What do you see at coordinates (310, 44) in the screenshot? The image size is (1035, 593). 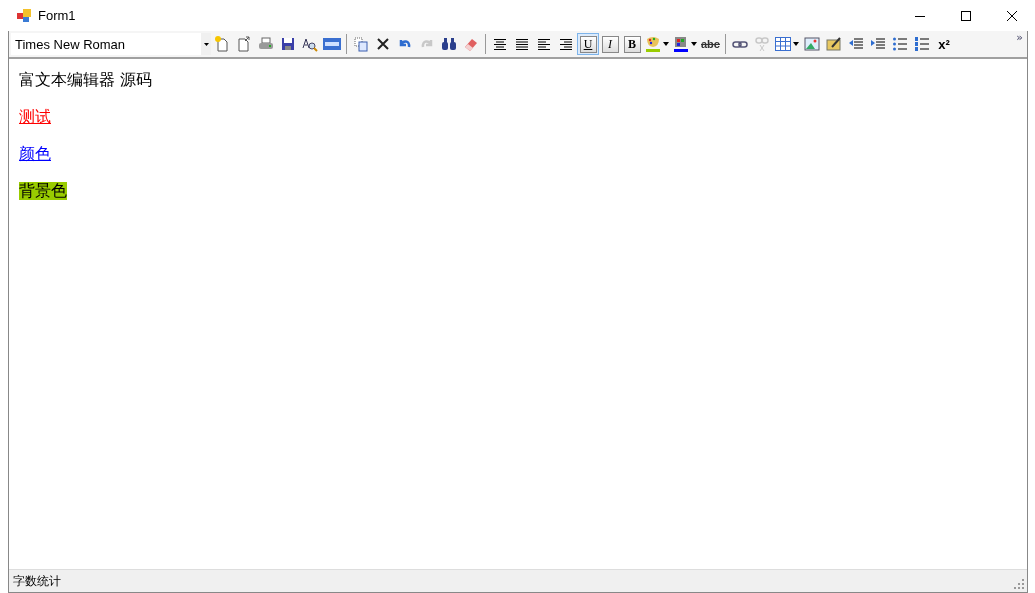 I see `magnifier-letter-icon` at bounding box center [310, 44].